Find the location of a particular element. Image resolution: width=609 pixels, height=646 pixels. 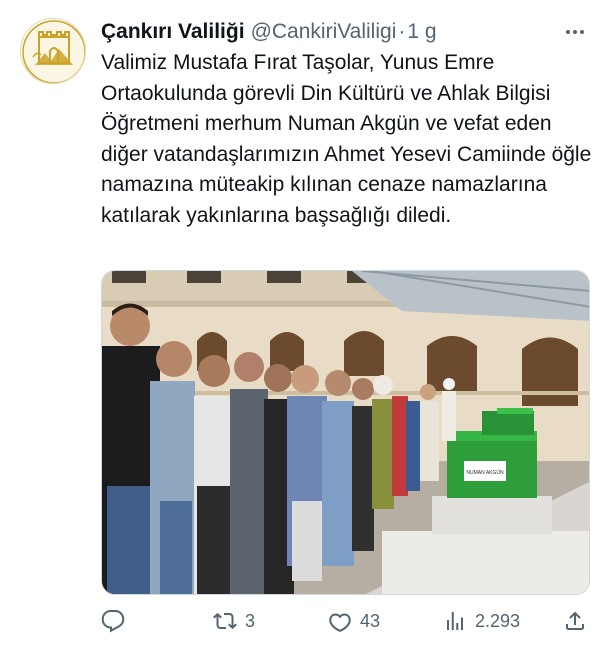

share-button is located at coordinates (575, 621).